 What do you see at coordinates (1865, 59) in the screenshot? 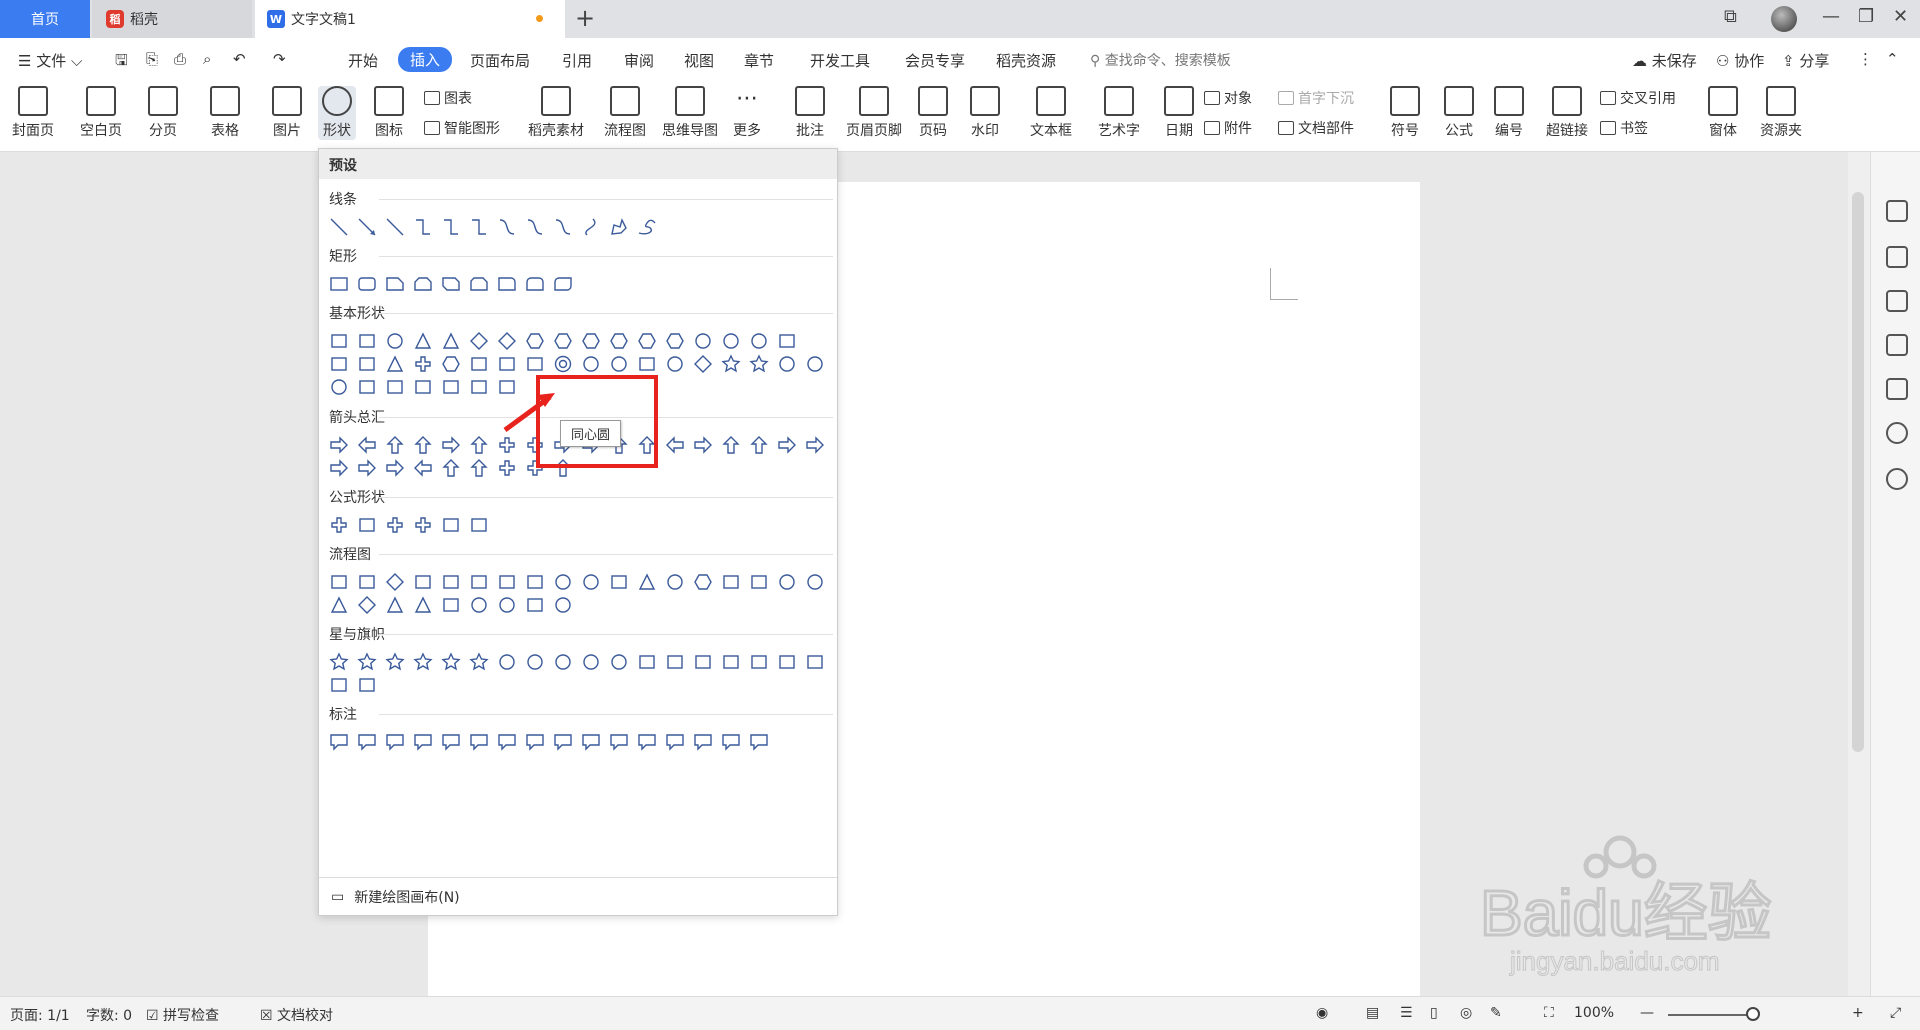
I see `more-menu-icon: ⋮` at bounding box center [1865, 59].